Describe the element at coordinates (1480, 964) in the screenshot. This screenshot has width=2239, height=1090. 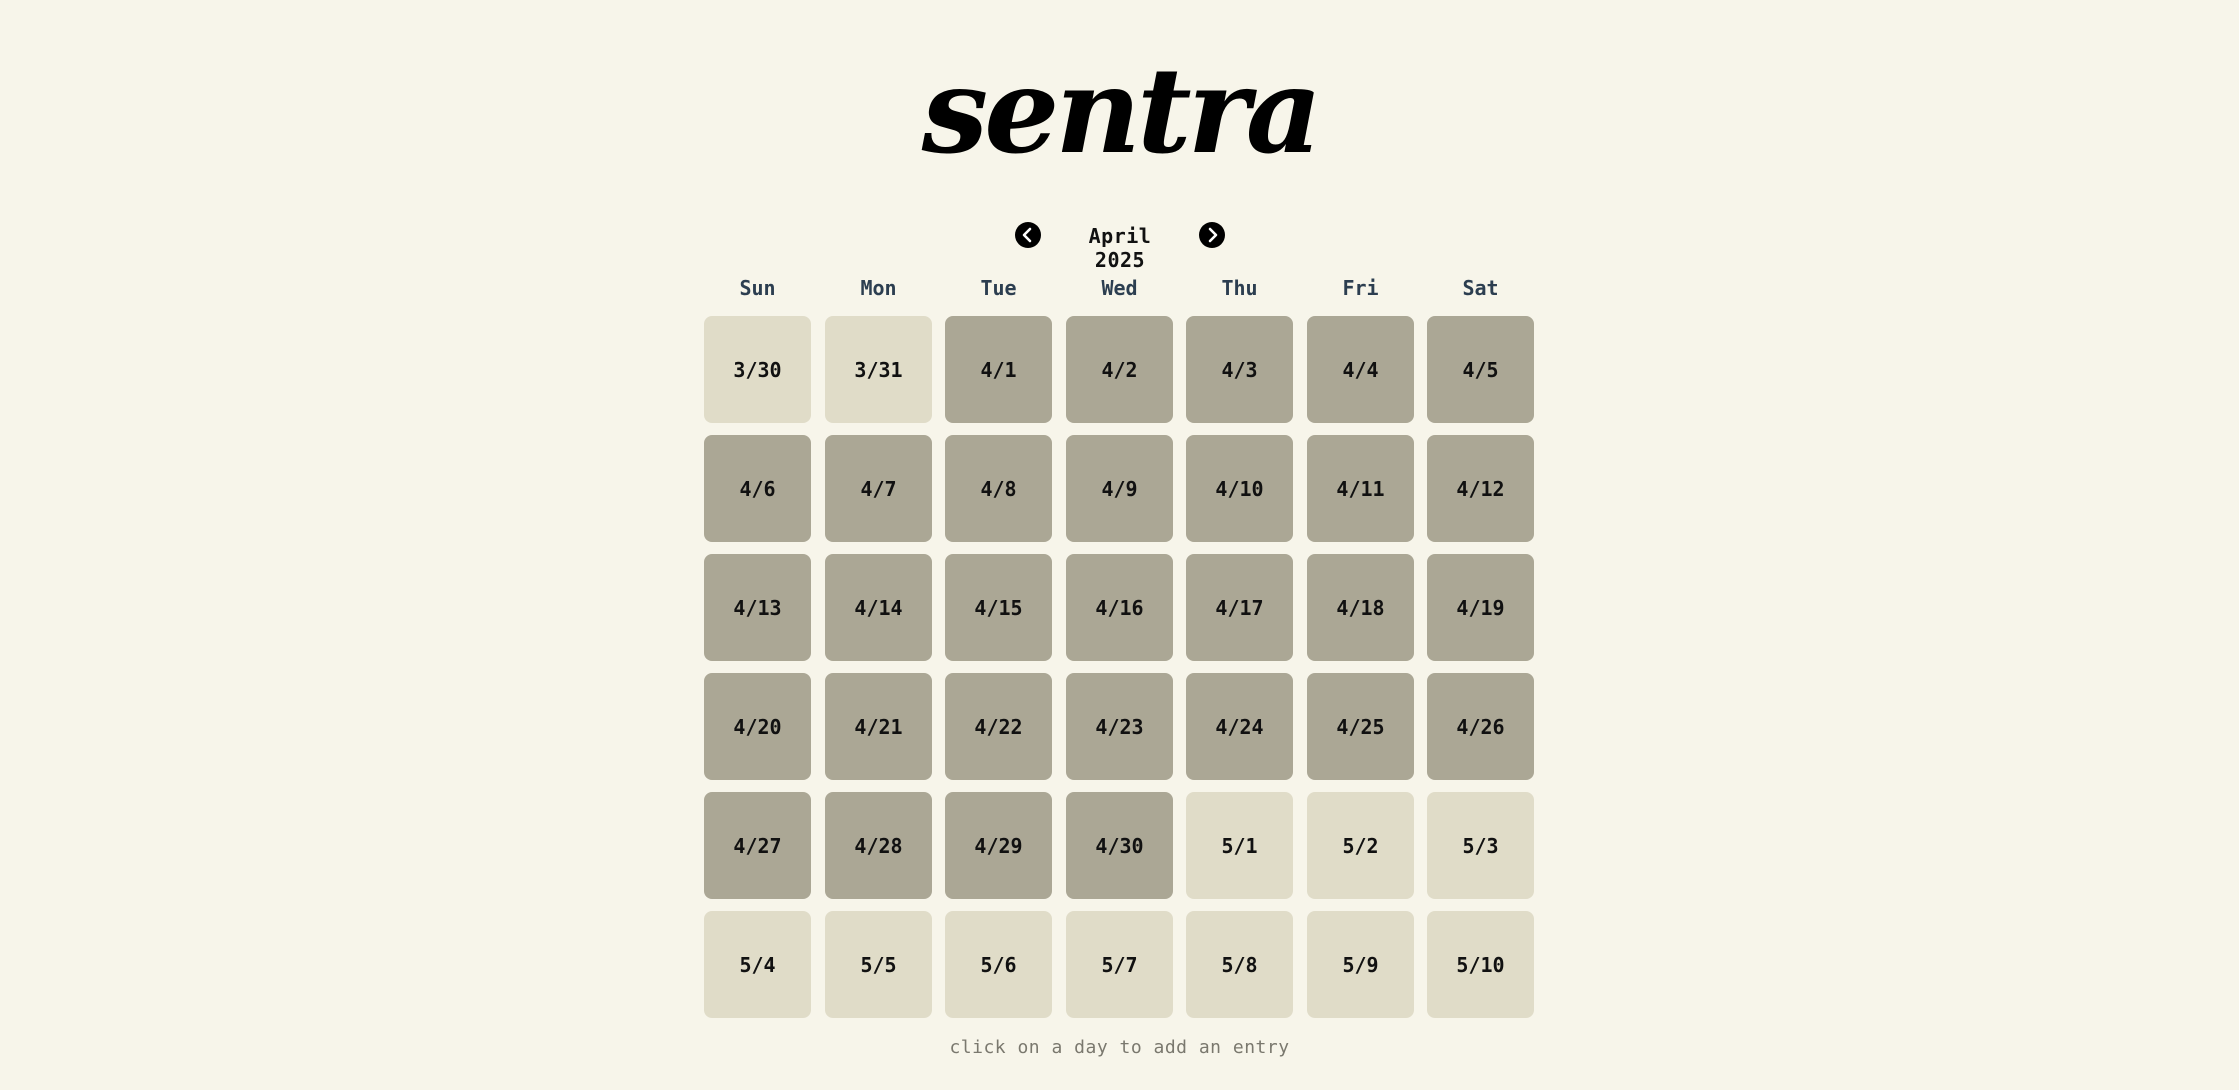
I see `day-cell: 5/10` at that location.